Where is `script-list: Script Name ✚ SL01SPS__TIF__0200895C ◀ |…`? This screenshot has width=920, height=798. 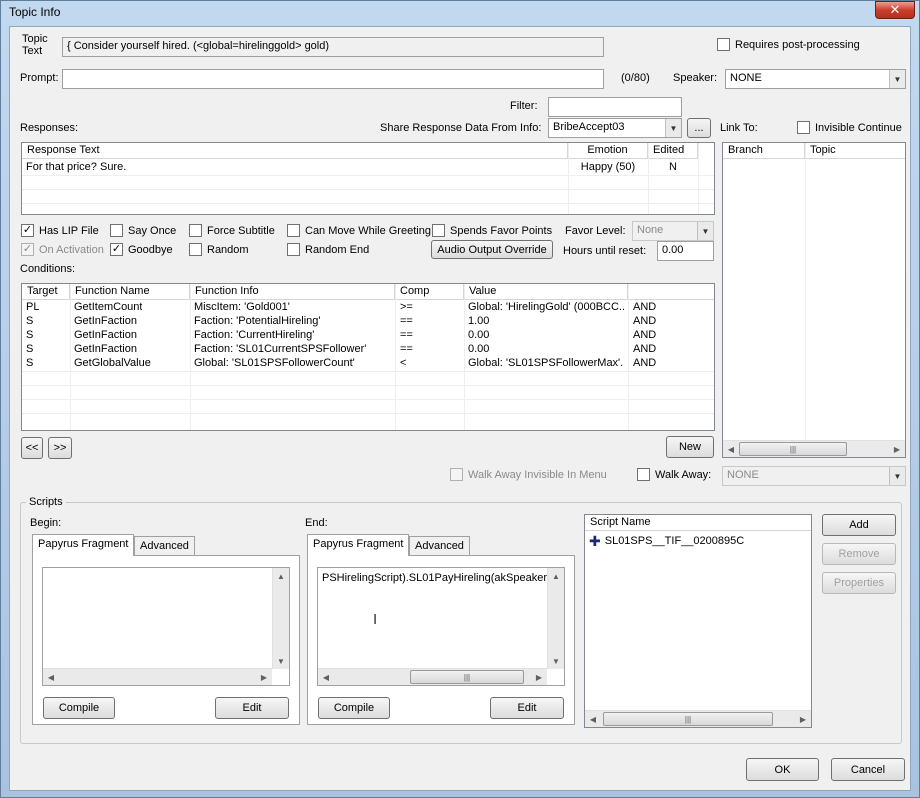 script-list: Script Name ✚ SL01SPS__TIF__0200895C ◀ |… is located at coordinates (698, 621).